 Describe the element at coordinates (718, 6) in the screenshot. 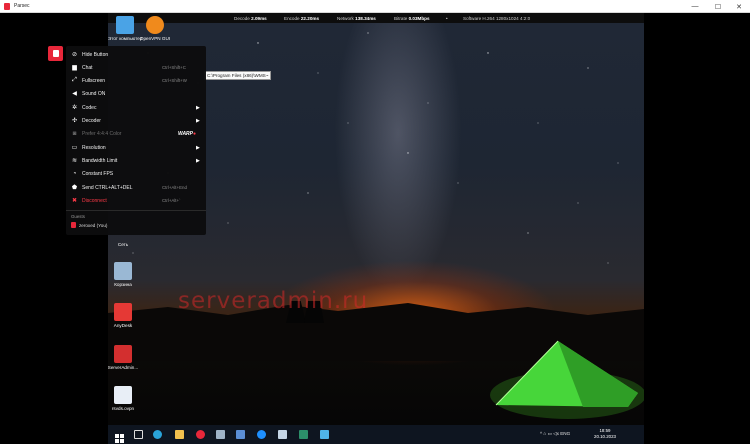

I see `maximize-button: ☐` at that location.